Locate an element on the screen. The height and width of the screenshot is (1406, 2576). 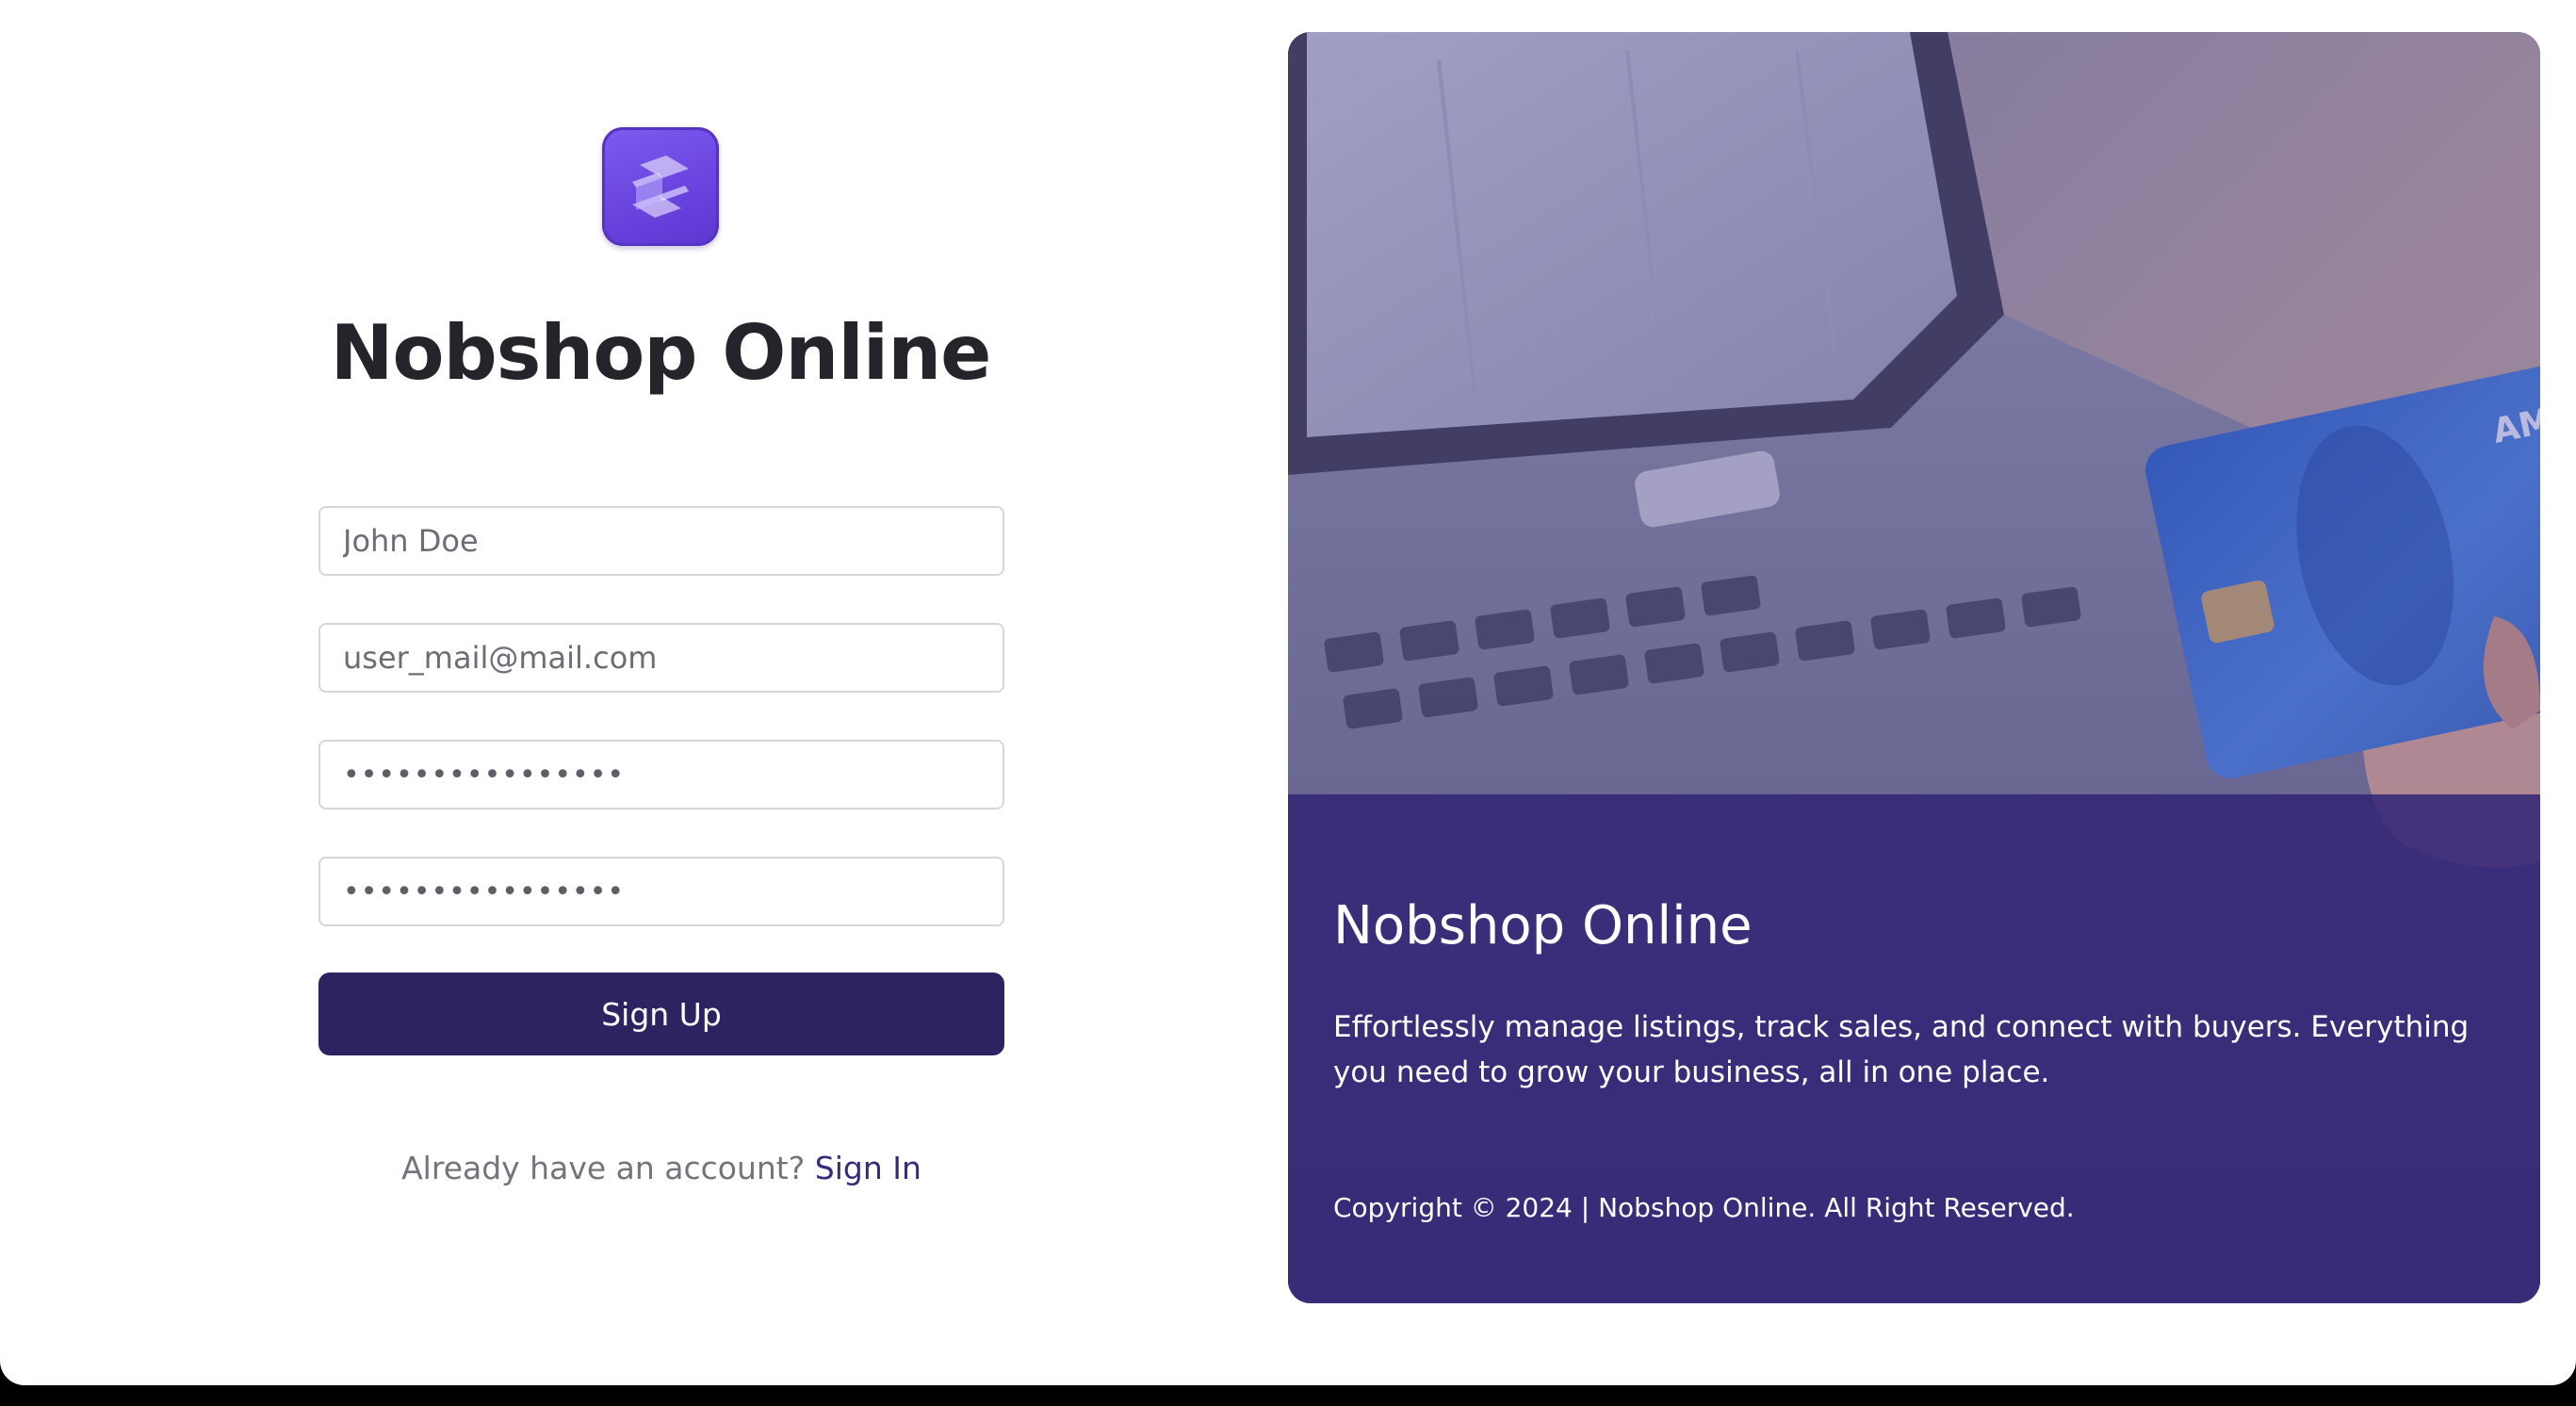
confirm-password-input is located at coordinates (661, 892).